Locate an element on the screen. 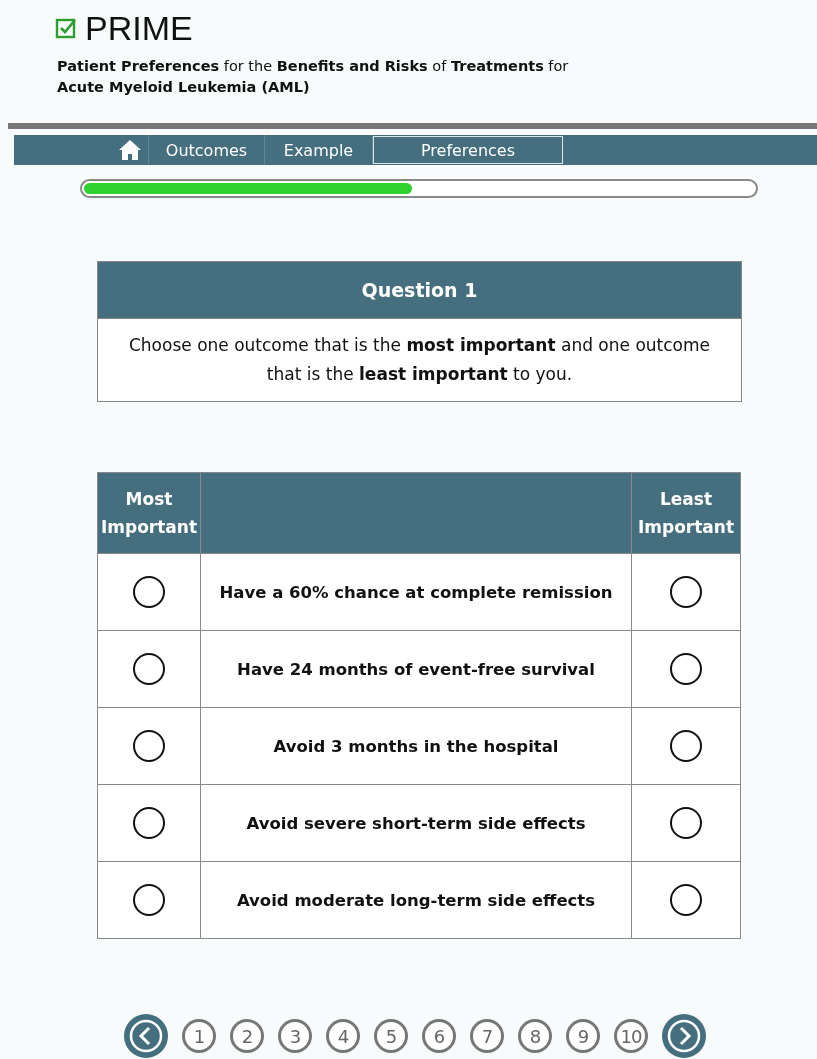 The image size is (817, 1059). page-button: 1 is located at coordinates (199, 1036).